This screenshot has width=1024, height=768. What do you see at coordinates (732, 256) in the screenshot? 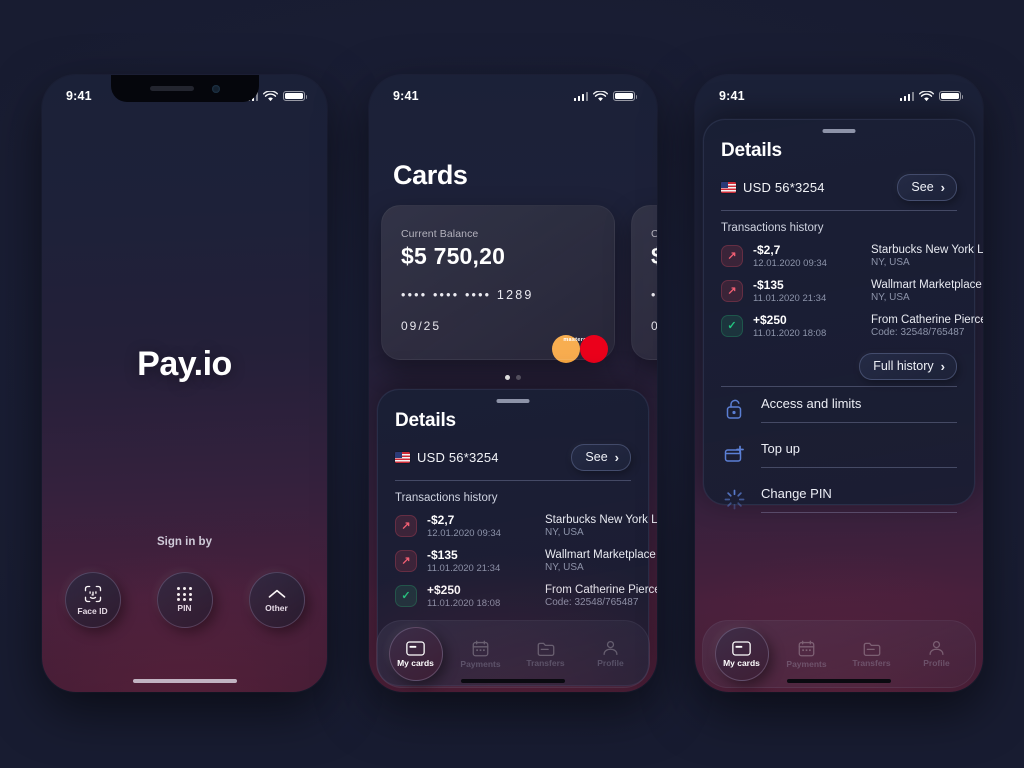
I see `arrow-up-right-icon: ↗` at bounding box center [732, 256].